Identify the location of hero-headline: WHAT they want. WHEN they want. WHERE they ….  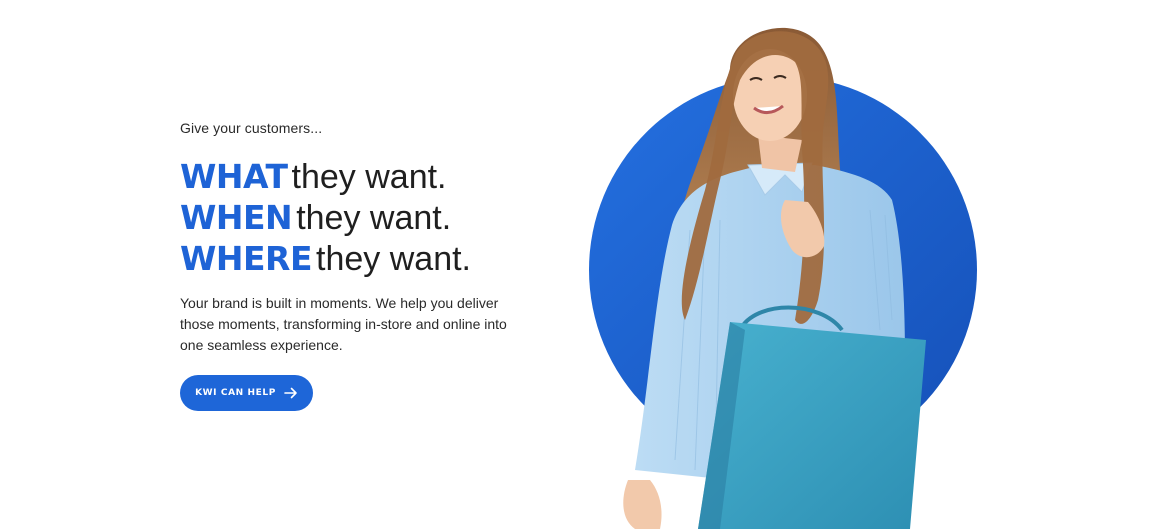
(370, 217).